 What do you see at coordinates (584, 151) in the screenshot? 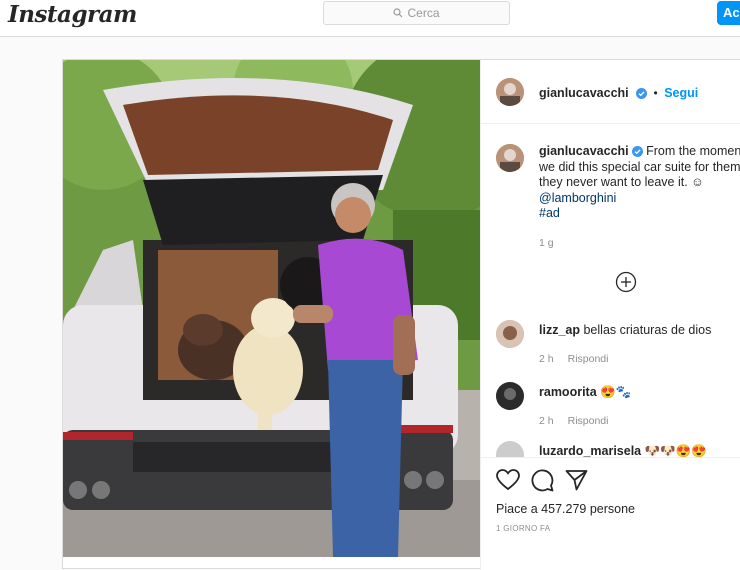
I see `caption-author: gianlucavacchi` at bounding box center [584, 151].